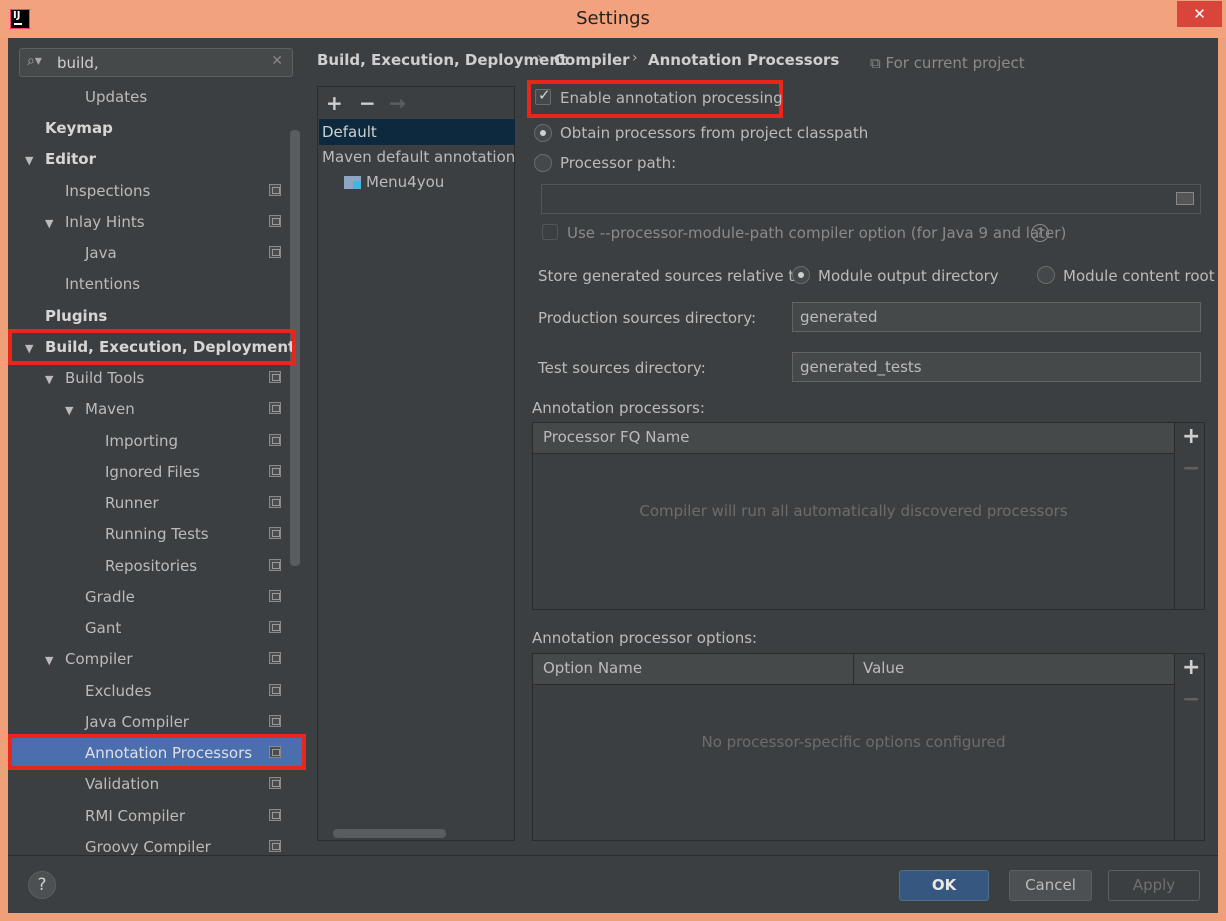 The image size is (1226, 921). I want to click on profile-item-menu4you: Menu4you, so click(394, 182).